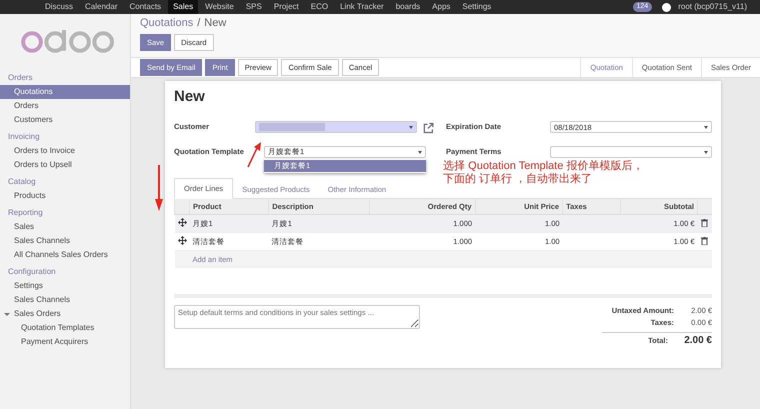 This screenshot has width=760, height=409. Describe the element at coordinates (65, 92) in the screenshot. I see `sidebar-item: Quotations` at that location.